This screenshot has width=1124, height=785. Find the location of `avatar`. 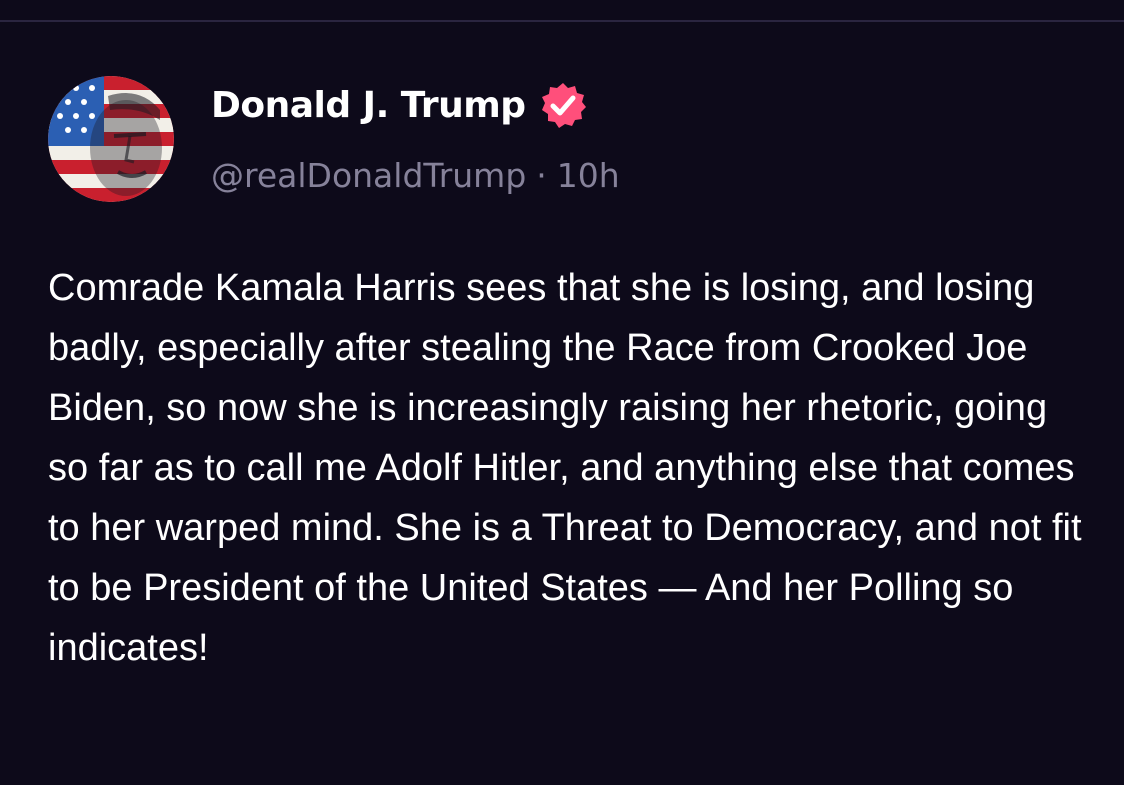

avatar is located at coordinates (111, 139).